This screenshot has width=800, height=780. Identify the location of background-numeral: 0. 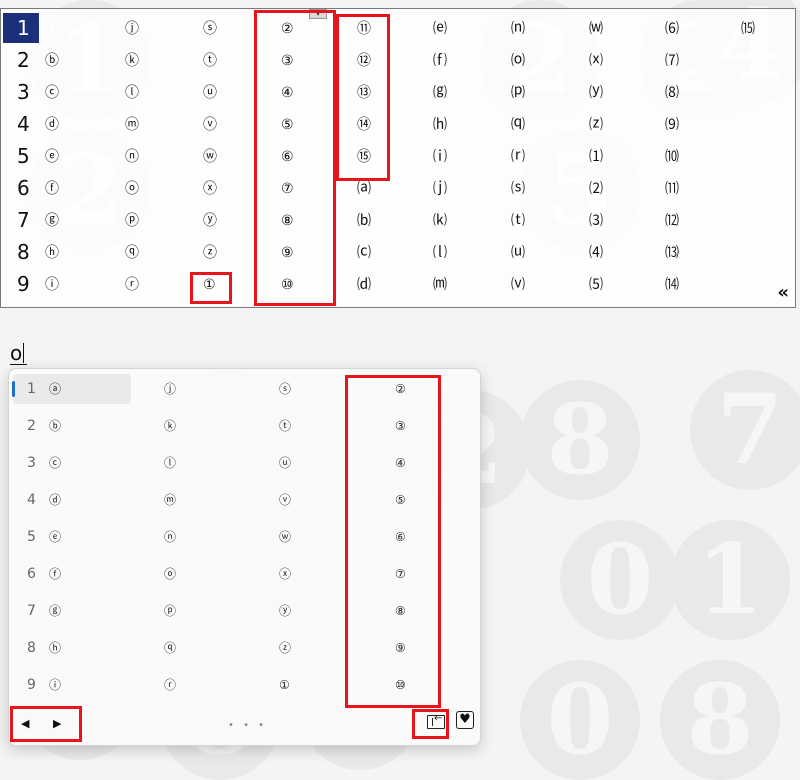
(580, 720).